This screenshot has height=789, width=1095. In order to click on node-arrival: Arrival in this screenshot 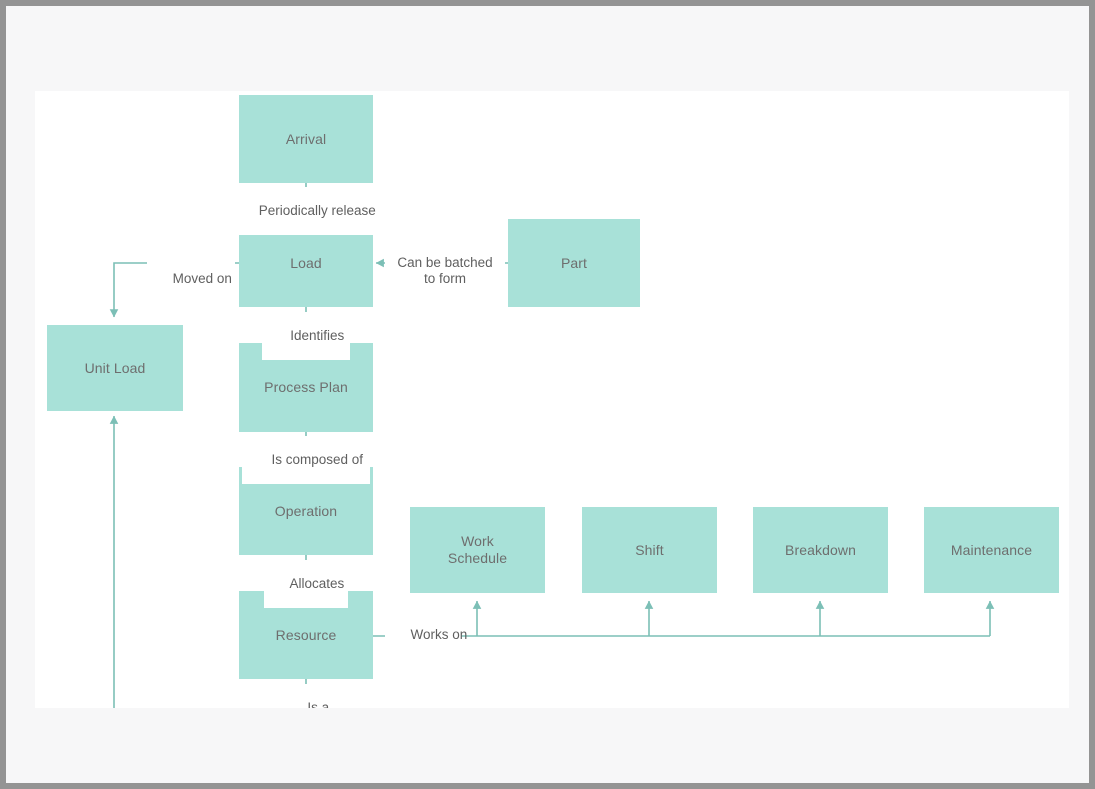, I will do `click(306, 139)`.